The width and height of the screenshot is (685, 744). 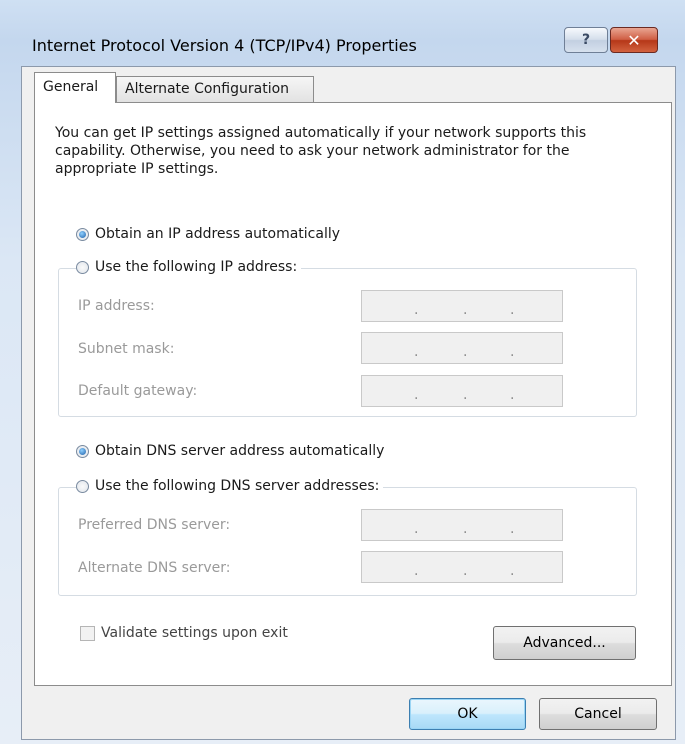 What do you see at coordinates (598, 714) in the screenshot?
I see `cancel-button: Cancel` at bounding box center [598, 714].